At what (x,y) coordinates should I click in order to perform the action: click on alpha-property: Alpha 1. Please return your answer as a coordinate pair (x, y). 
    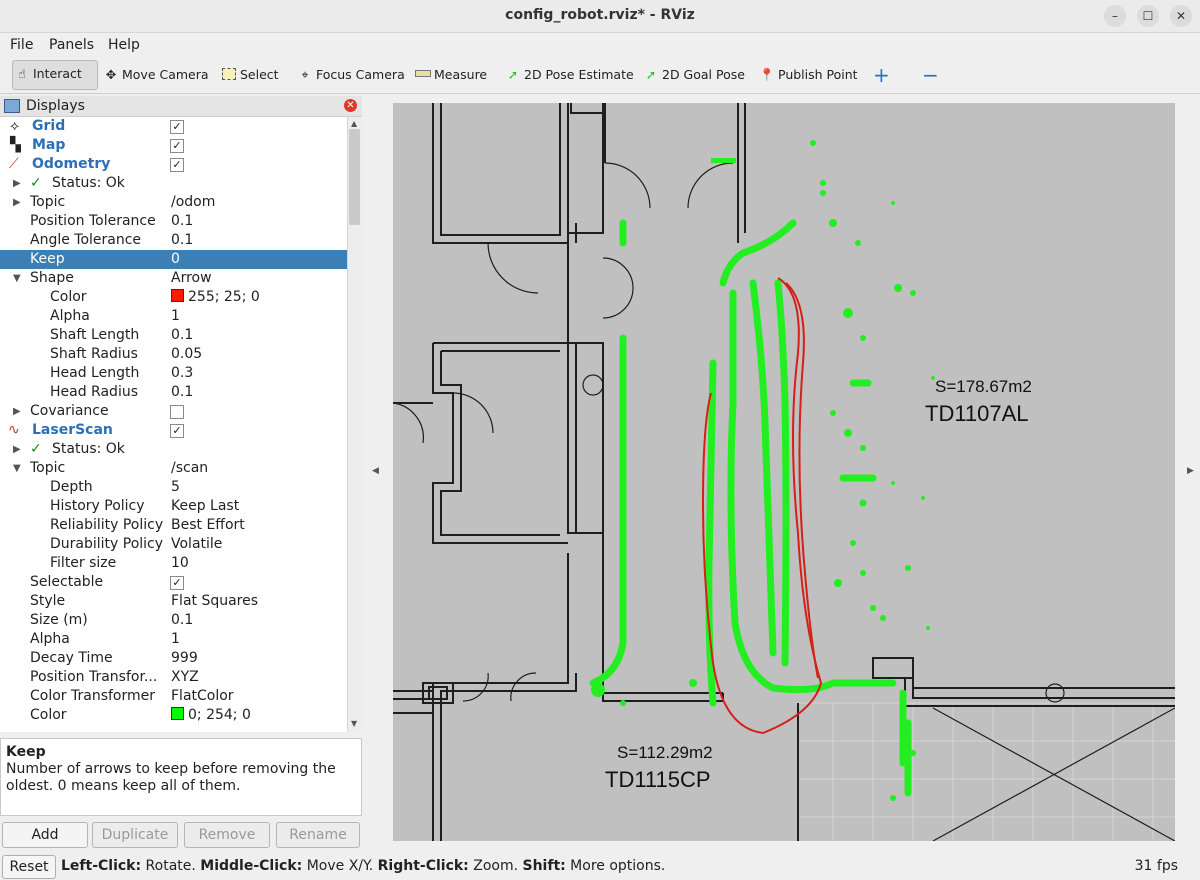
    Looking at the image, I should click on (173, 639).